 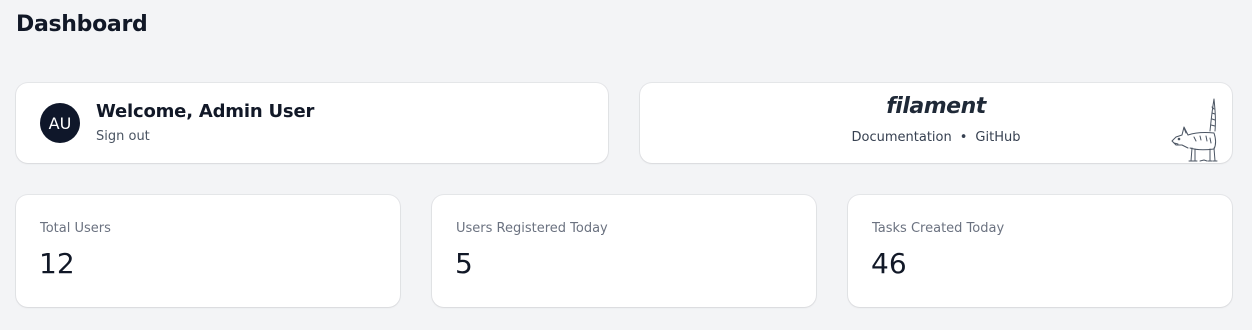 I want to click on avatar: AU, so click(x=60, y=123).